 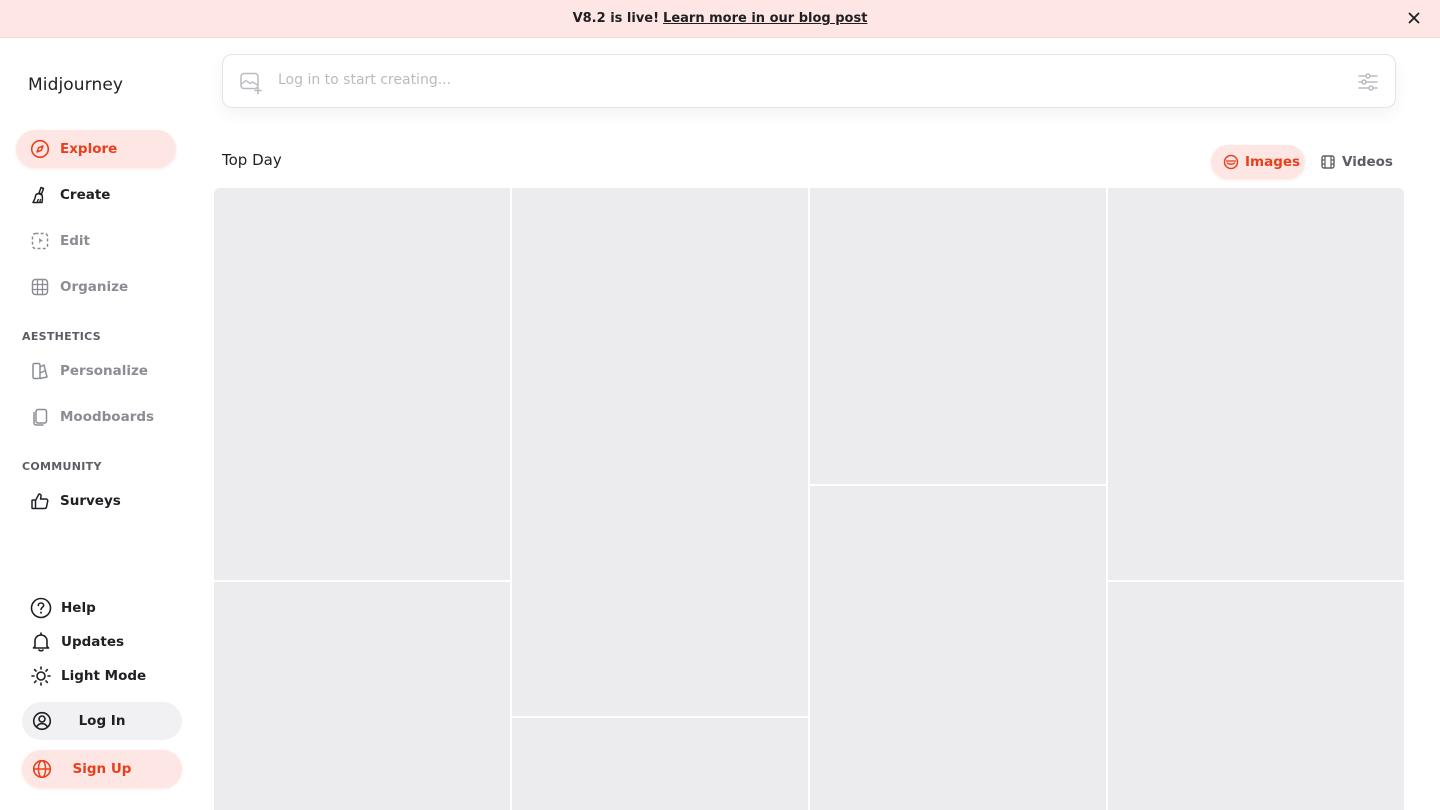 I want to click on add-image-icon, so click(x=251, y=83).